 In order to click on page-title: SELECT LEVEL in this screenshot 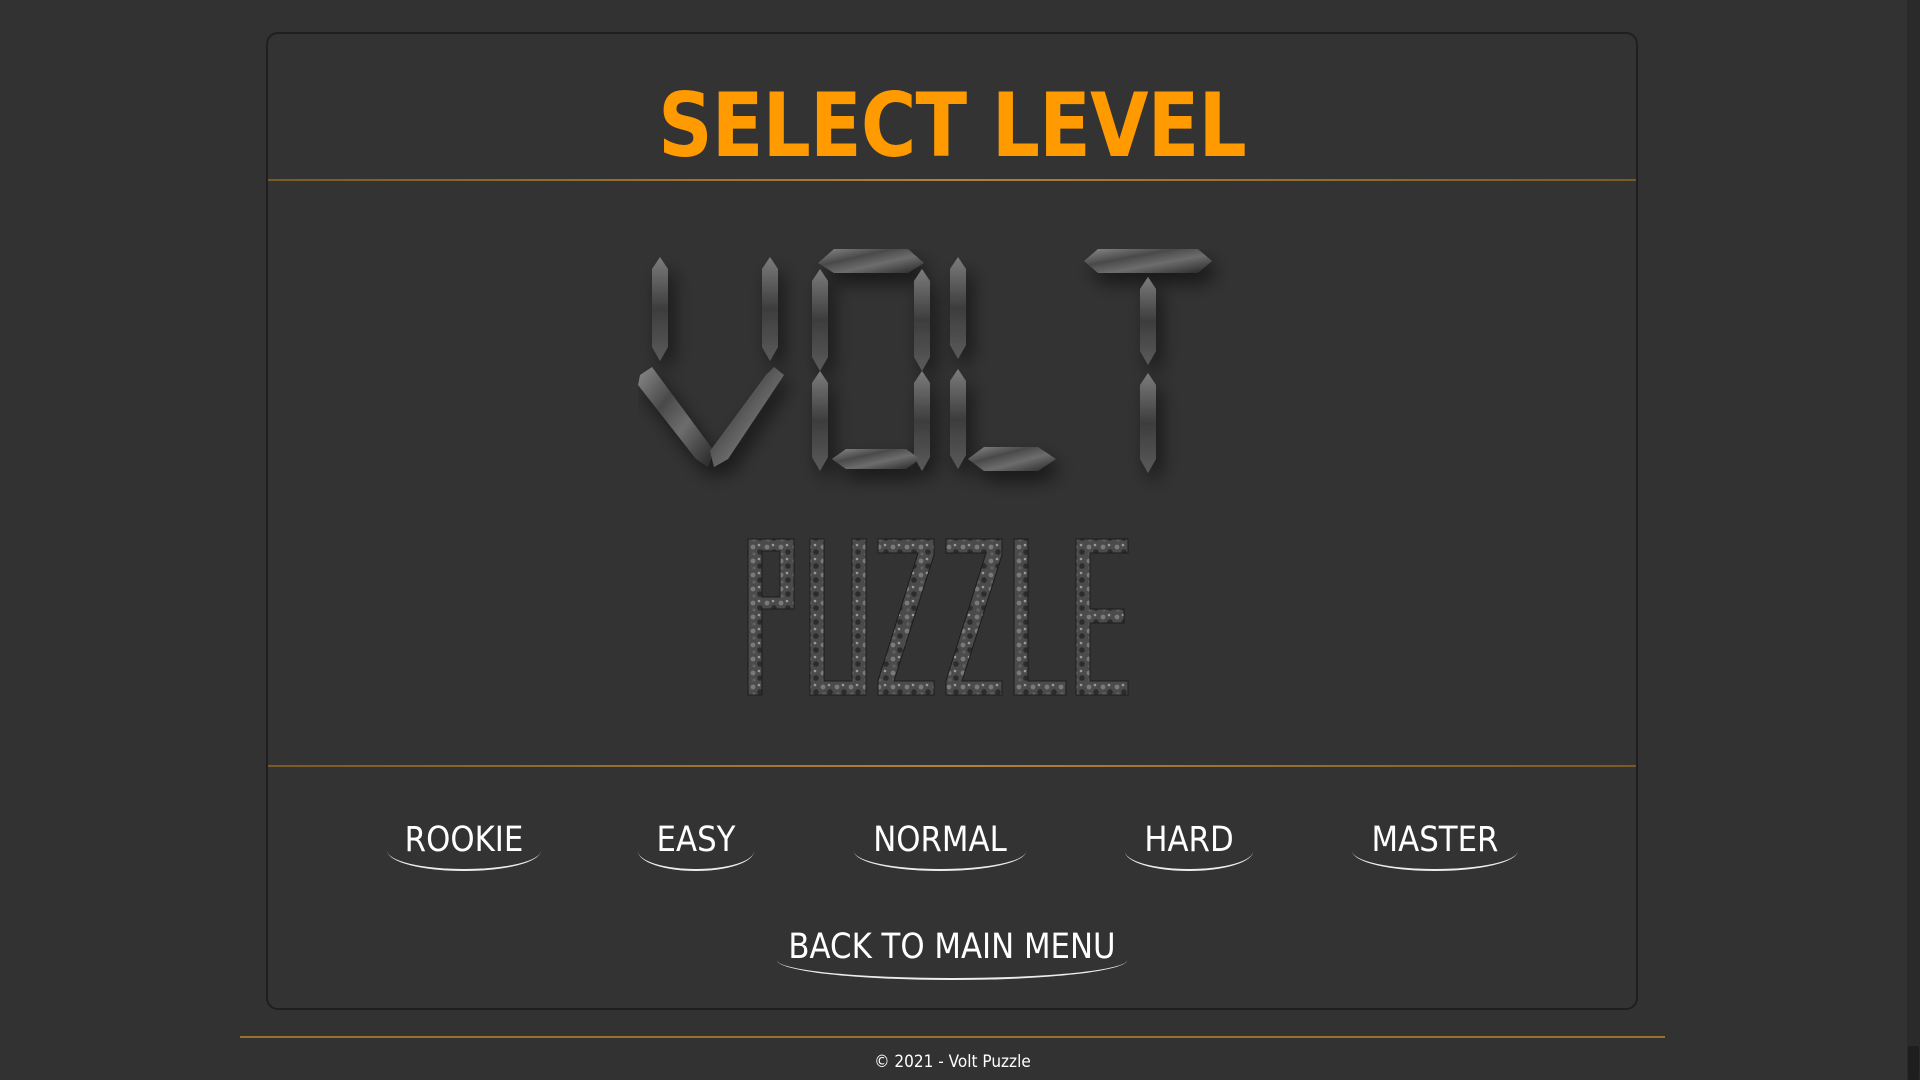, I will do `click(952, 125)`.